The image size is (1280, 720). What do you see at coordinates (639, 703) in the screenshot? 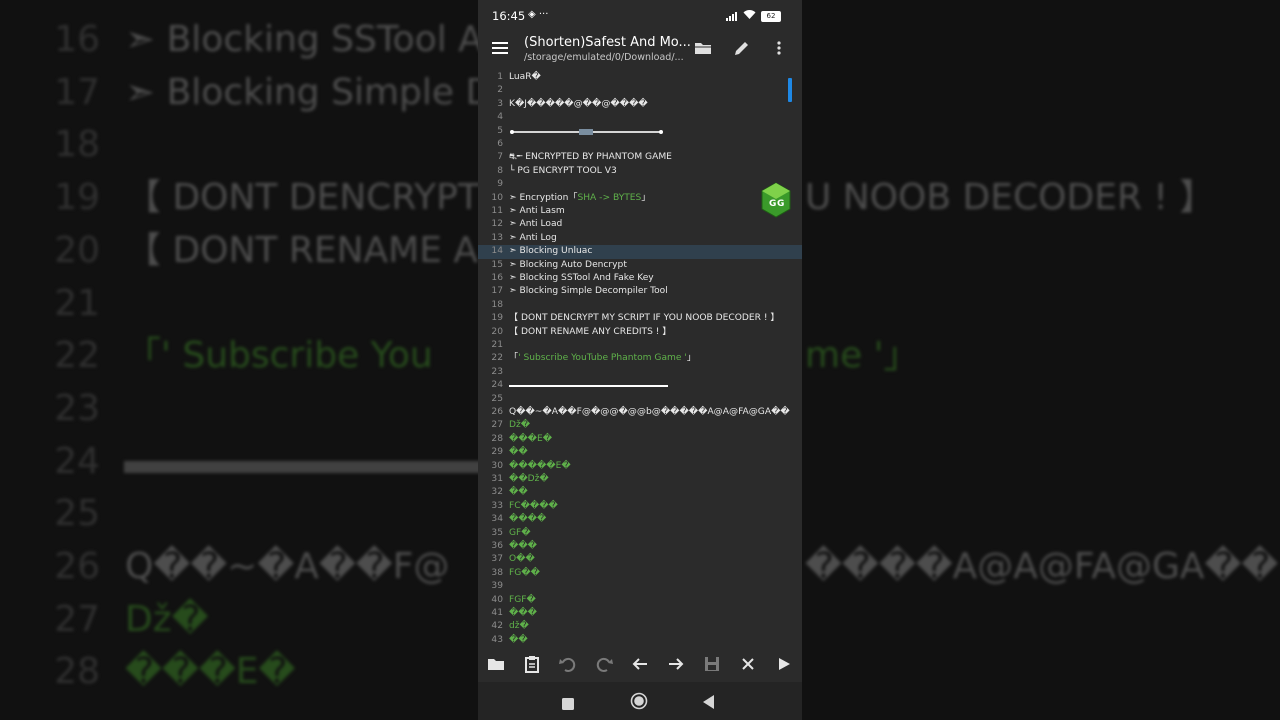
I see `home-circle-icon` at bounding box center [639, 703].